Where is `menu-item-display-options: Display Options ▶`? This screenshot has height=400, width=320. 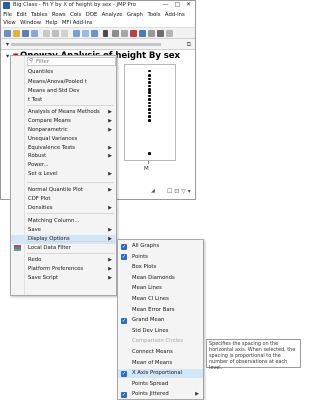 menu-item-display-options: Display Options ▶ is located at coordinates (63, 239).